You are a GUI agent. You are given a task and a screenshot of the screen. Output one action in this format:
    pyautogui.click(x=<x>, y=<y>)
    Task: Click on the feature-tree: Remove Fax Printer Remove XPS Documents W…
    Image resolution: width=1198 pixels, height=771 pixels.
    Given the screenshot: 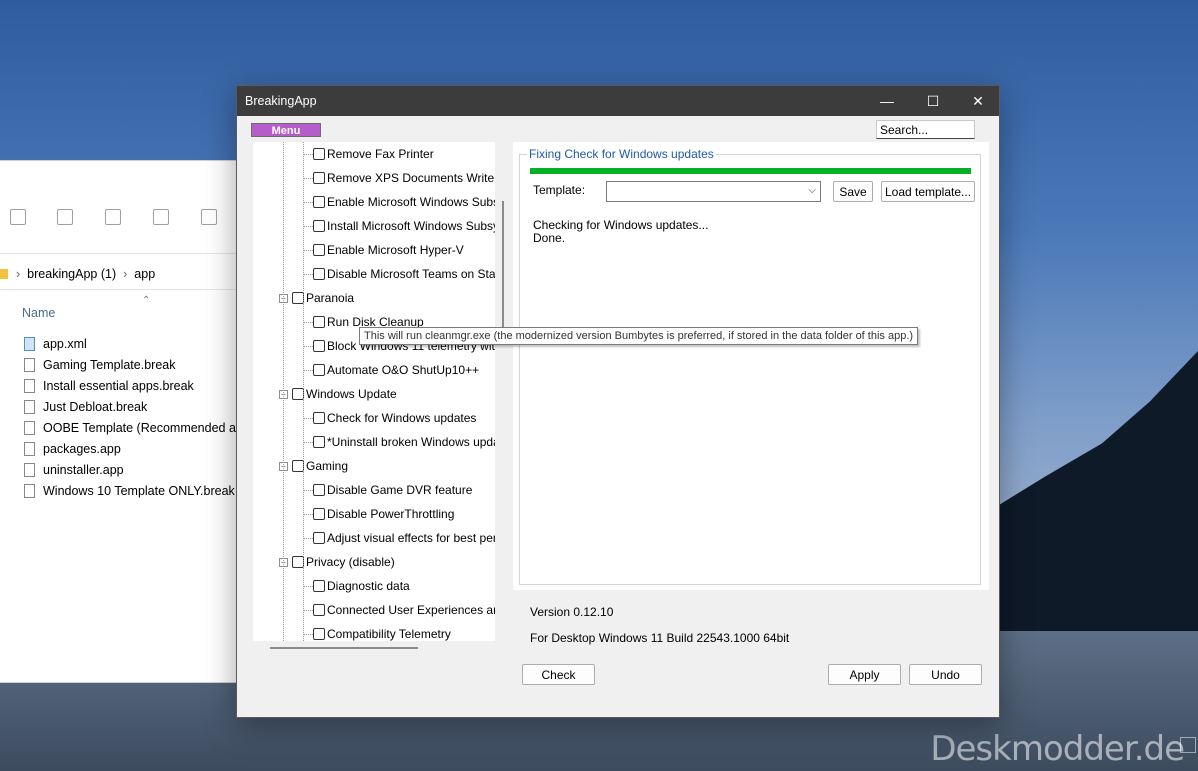 What is the action you would take?
    pyautogui.click(x=374, y=391)
    